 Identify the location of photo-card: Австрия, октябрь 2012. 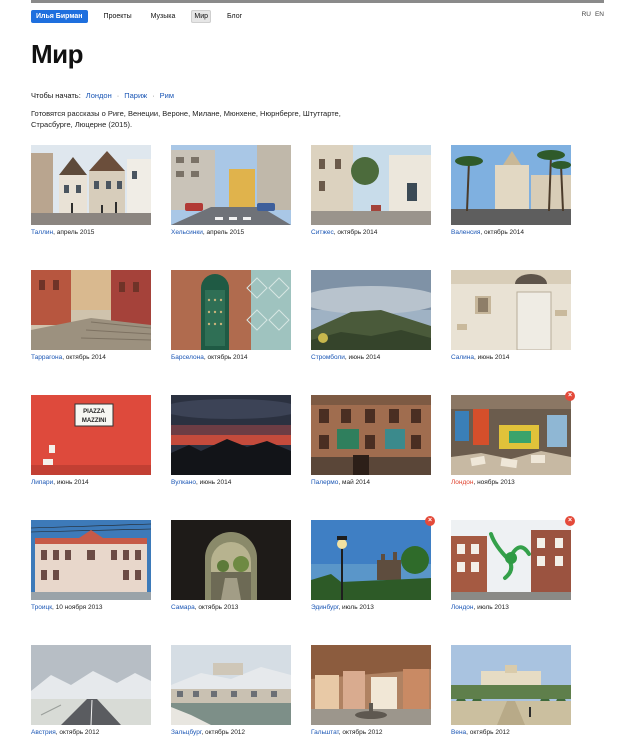
(91, 690).